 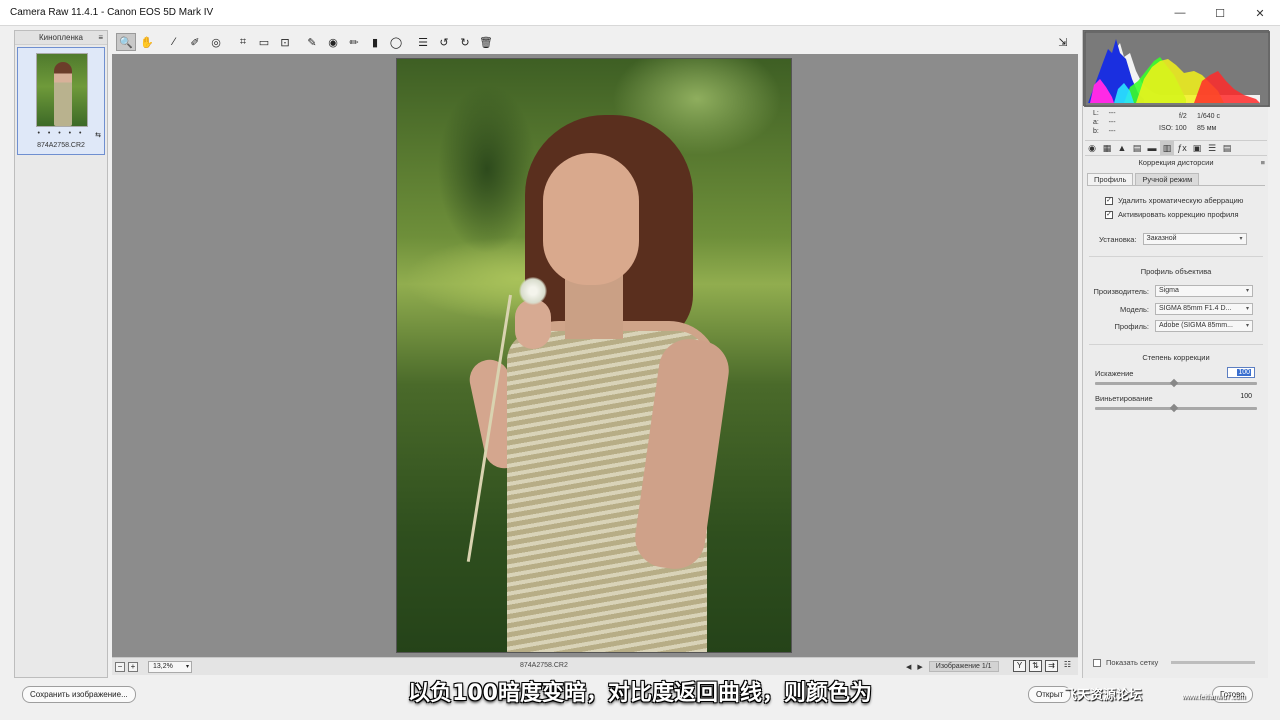 What do you see at coordinates (1174, 383) in the screenshot?
I see `distortion-slider-thumb` at bounding box center [1174, 383].